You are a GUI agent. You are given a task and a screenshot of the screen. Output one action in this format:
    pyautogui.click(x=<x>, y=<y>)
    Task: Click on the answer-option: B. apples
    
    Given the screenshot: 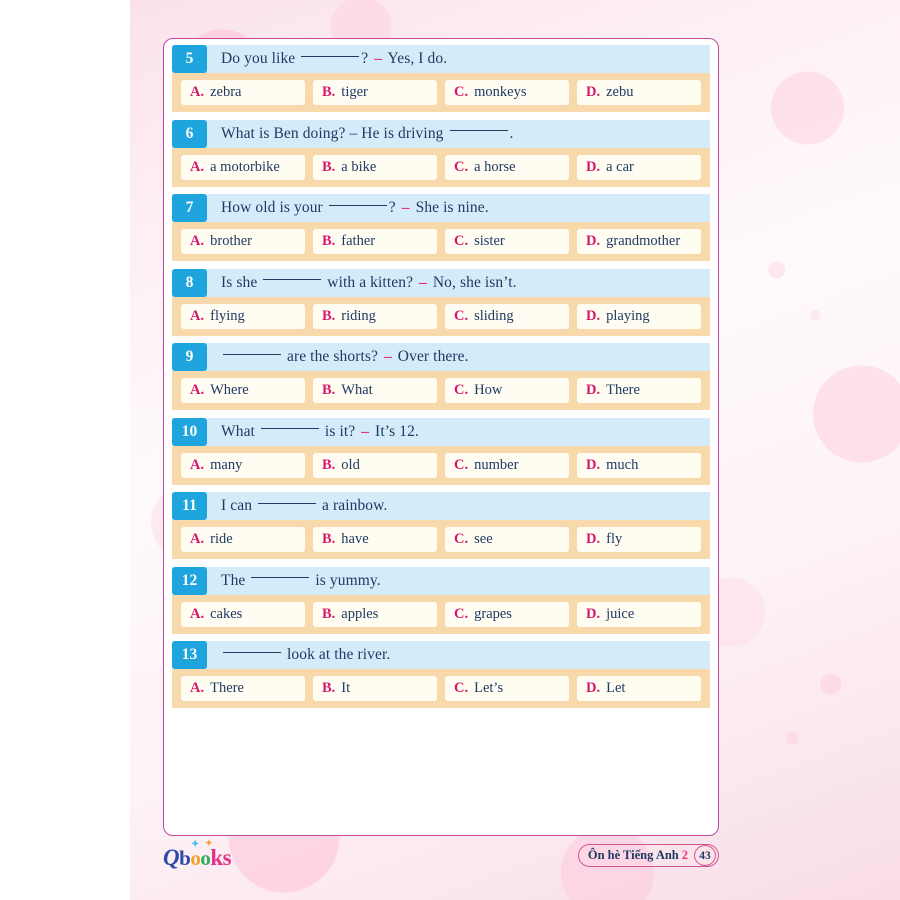 What is the action you would take?
    pyautogui.click(x=375, y=614)
    